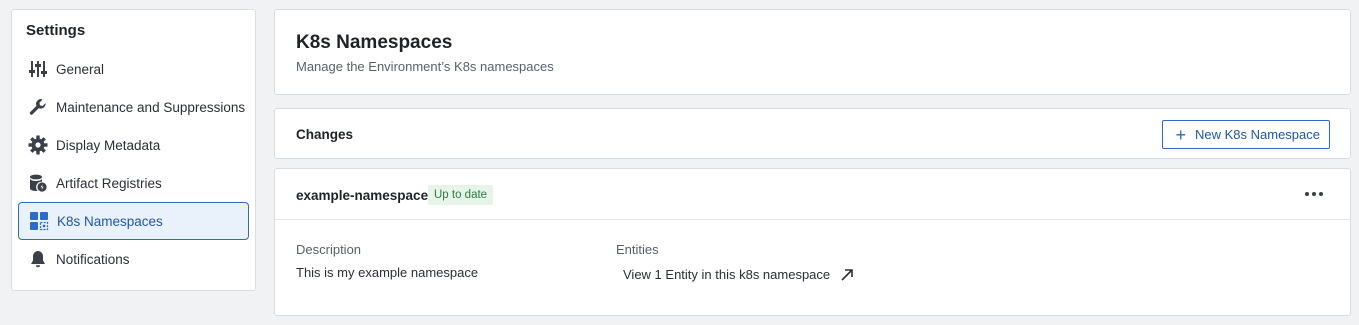 The image size is (1359, 325). I want to click on description-label: Description, so click(329, 249).